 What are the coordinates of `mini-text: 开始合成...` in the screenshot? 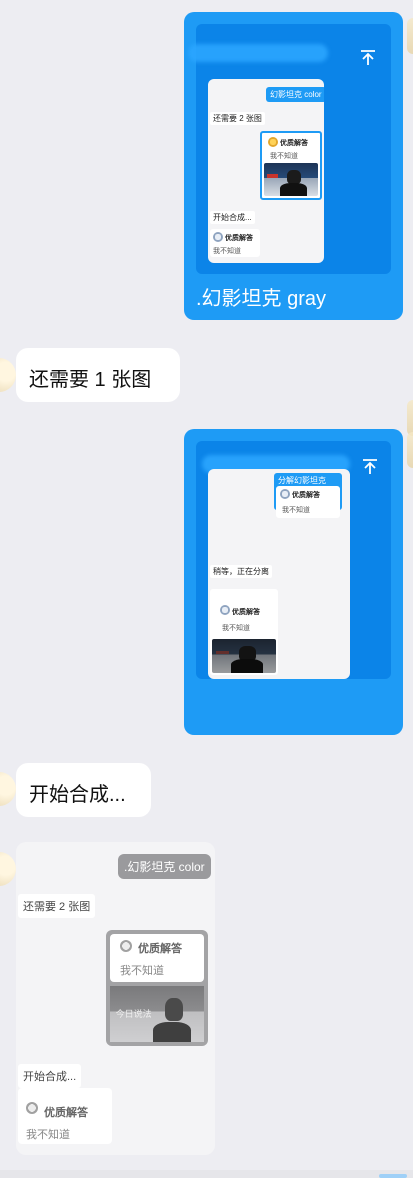 It's located at (232, 217).